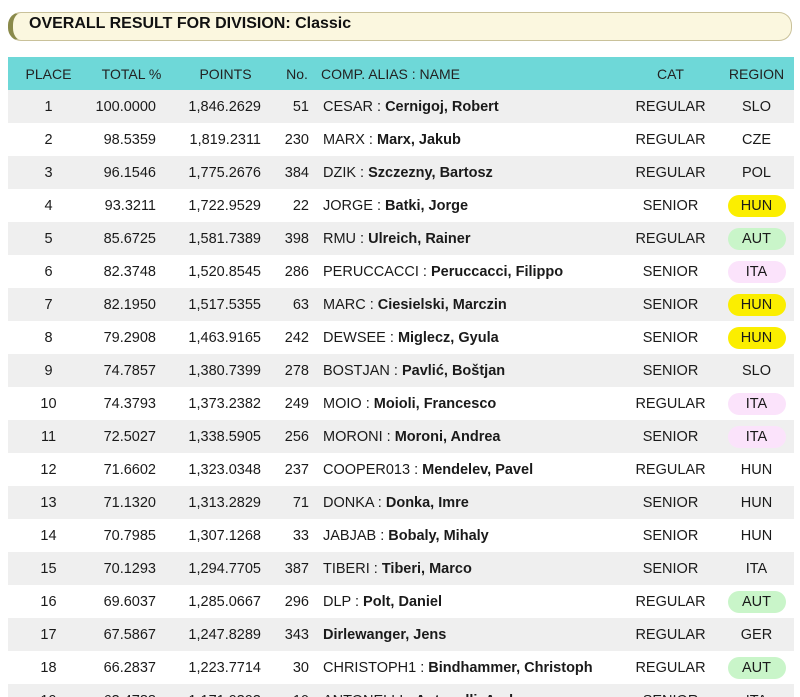 This screenshot has height=697, width=800. What do you see at coordinates (469, 568) in the screenshot?
I see `cell-competitor: TIBERI : Tiberi, Marco` at bounding box center [469, 568].